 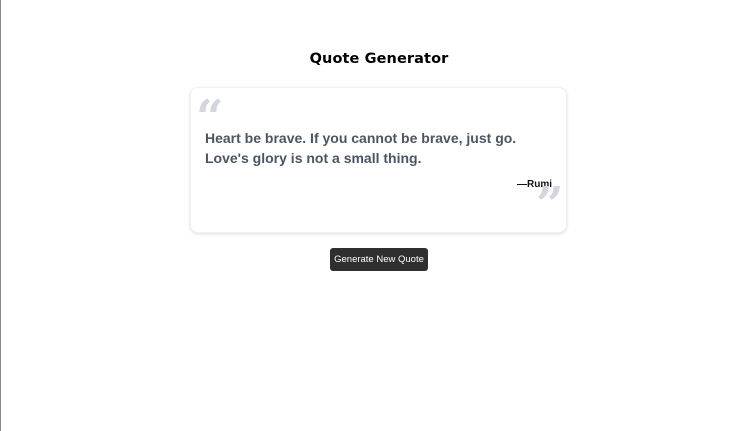 What do you see at coordinates (379, 259) in the screenshot?
I see `generate-new-quote-button: Generate New Quote` at bounding box center [379, 259].